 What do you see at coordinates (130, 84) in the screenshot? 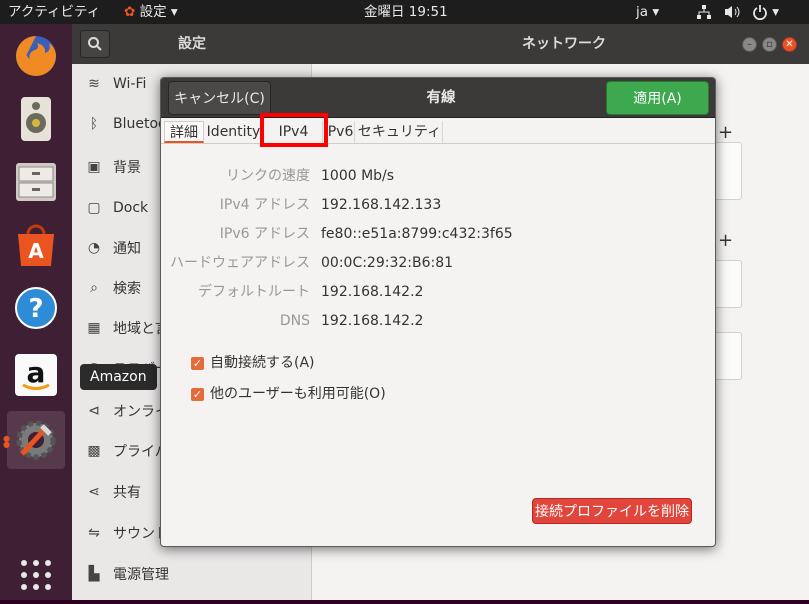
I see `sidebar-item-label: Wi-Fi` at bounding box center [130, 84].